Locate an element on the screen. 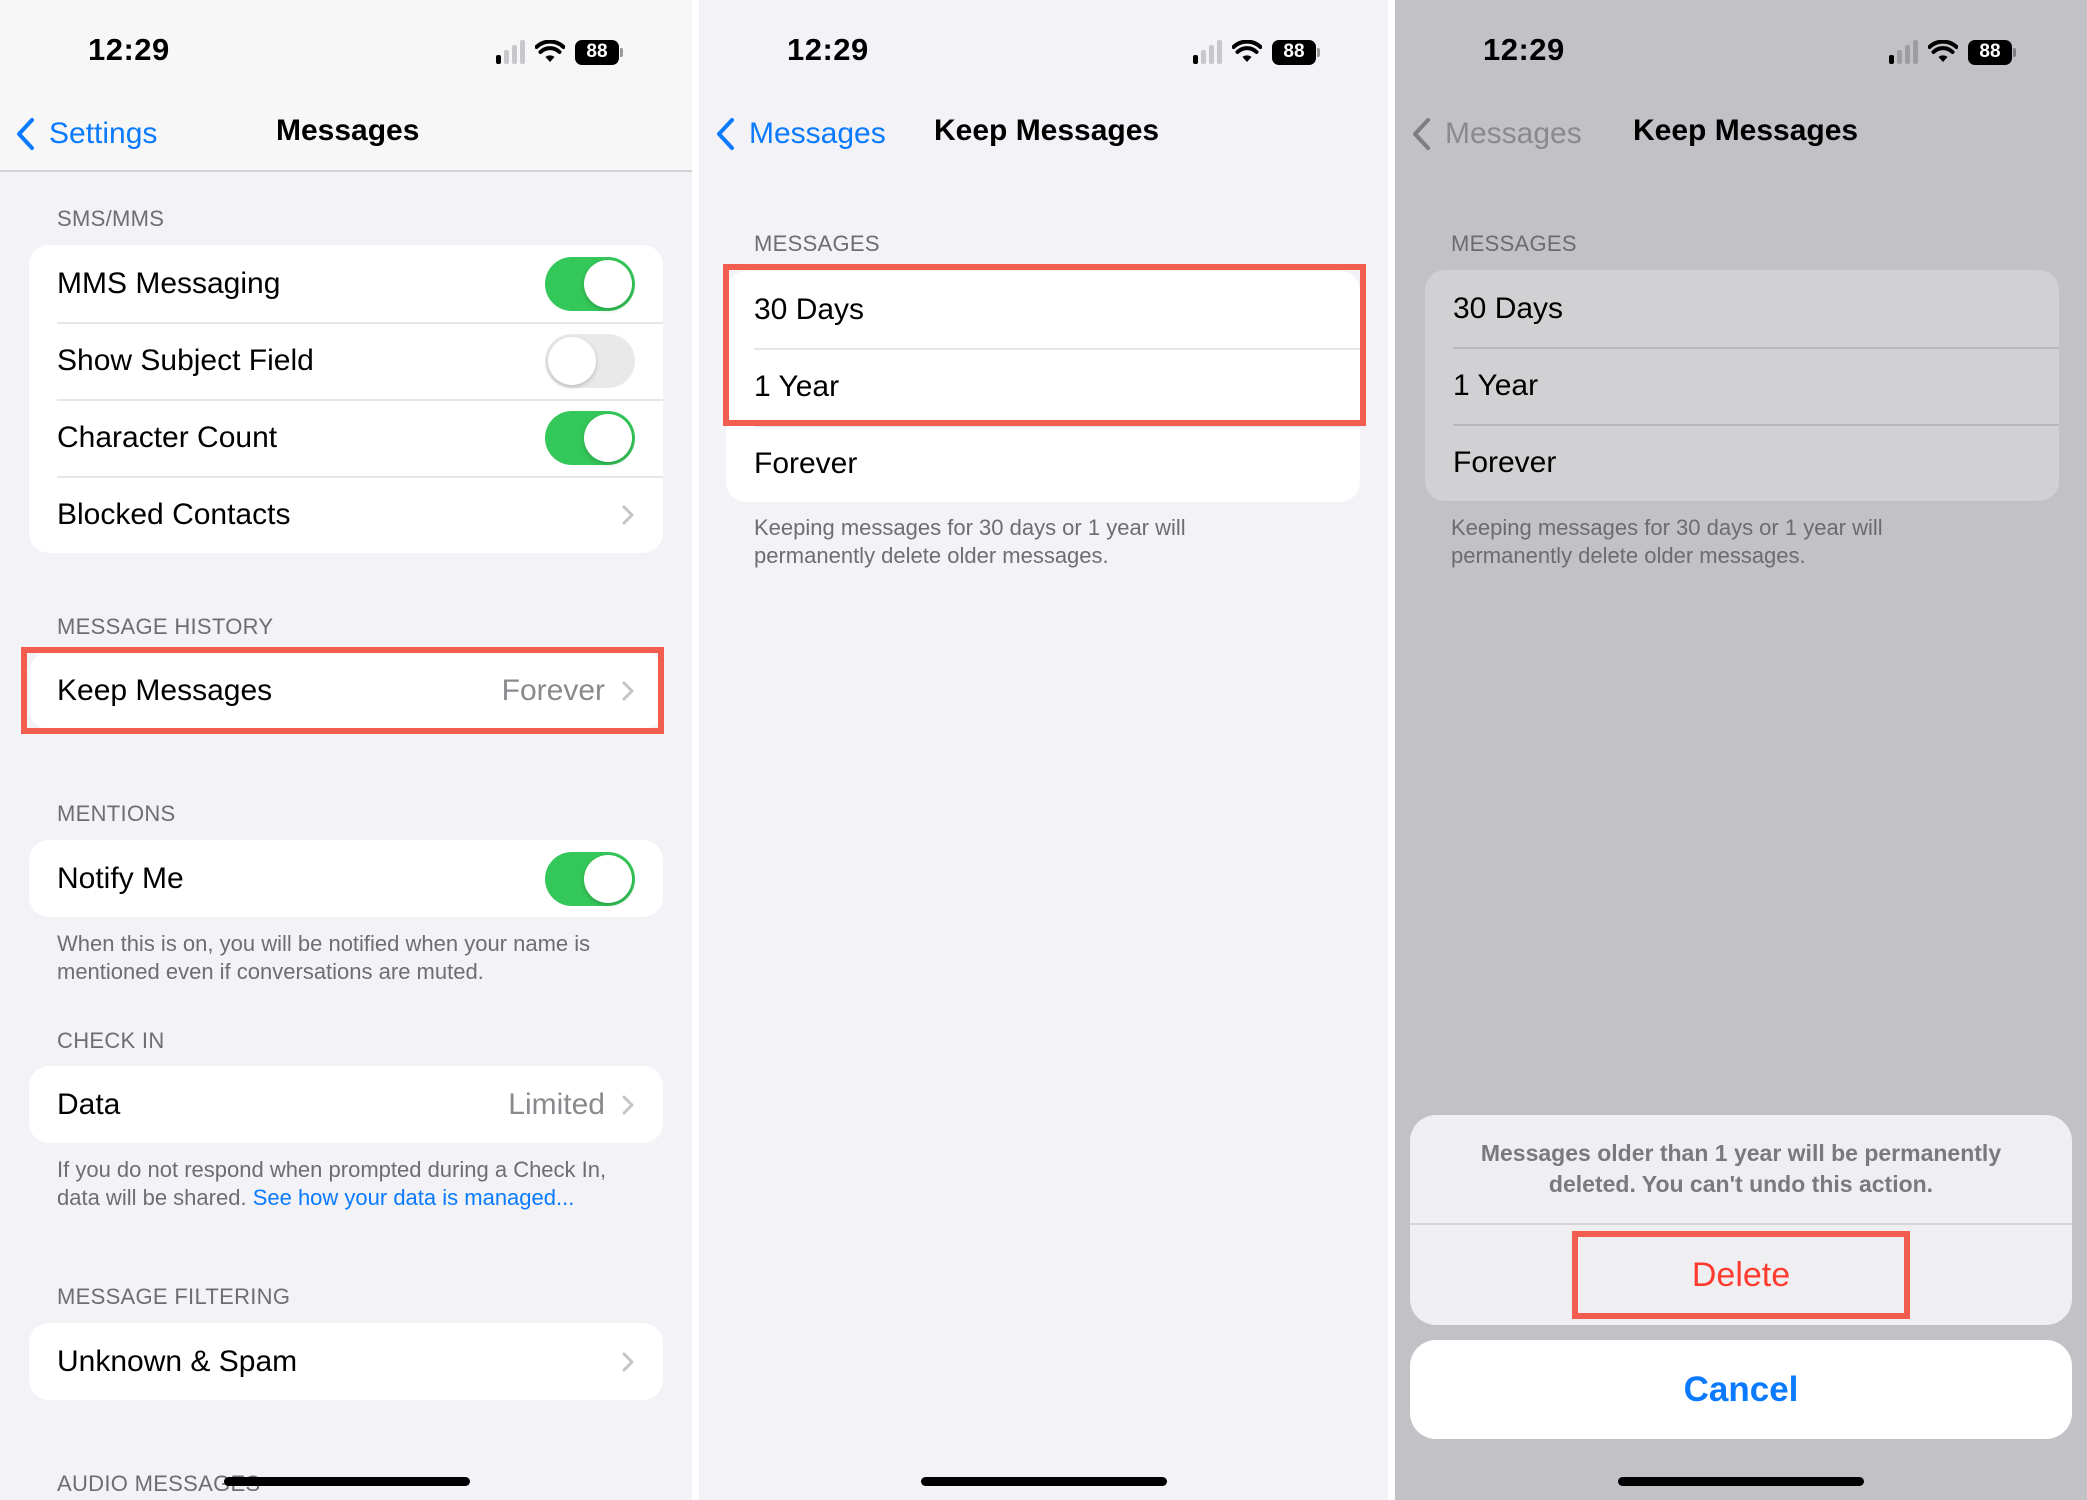 The image size is (2087, 1500). delete-row: Delete is located at coordinates (1741, 1275).